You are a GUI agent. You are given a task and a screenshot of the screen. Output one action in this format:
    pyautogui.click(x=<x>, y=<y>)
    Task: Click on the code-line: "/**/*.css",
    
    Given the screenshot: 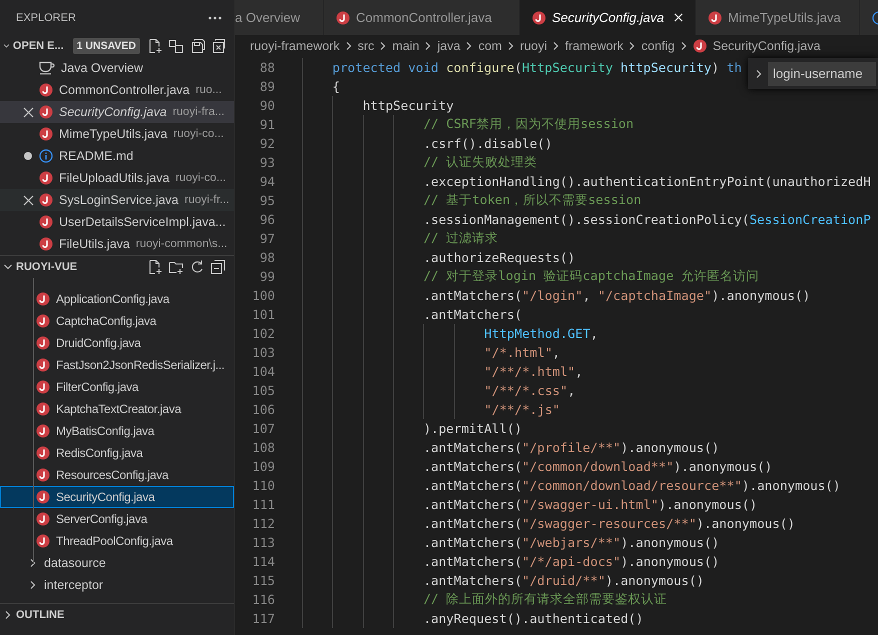 What is the action you would take?
    pyautogui.click(x=530, y=390)
    